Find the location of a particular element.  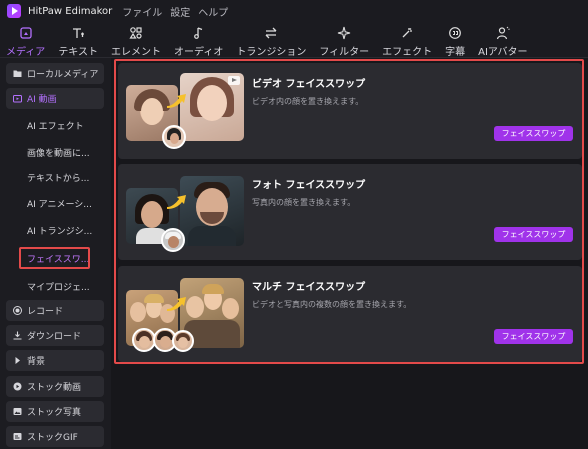

multi-face-swap-thumbnail is located at coordinates (186, 315).